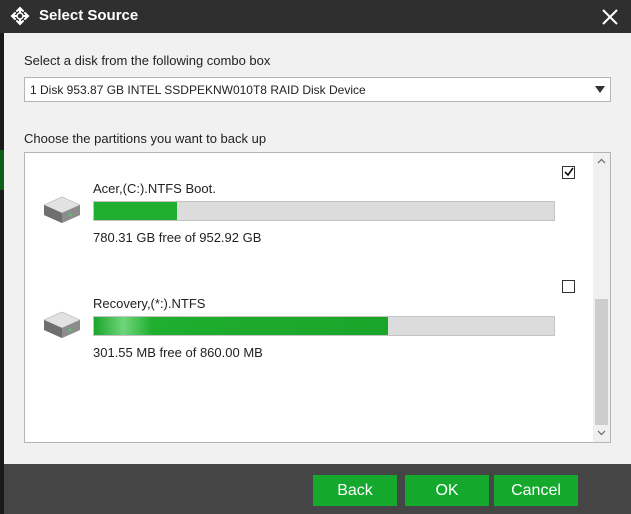 Image resolution: width=631 pixels, height=514 pixels. I want to click on cancel-button: Cancel, so click(536, 490).